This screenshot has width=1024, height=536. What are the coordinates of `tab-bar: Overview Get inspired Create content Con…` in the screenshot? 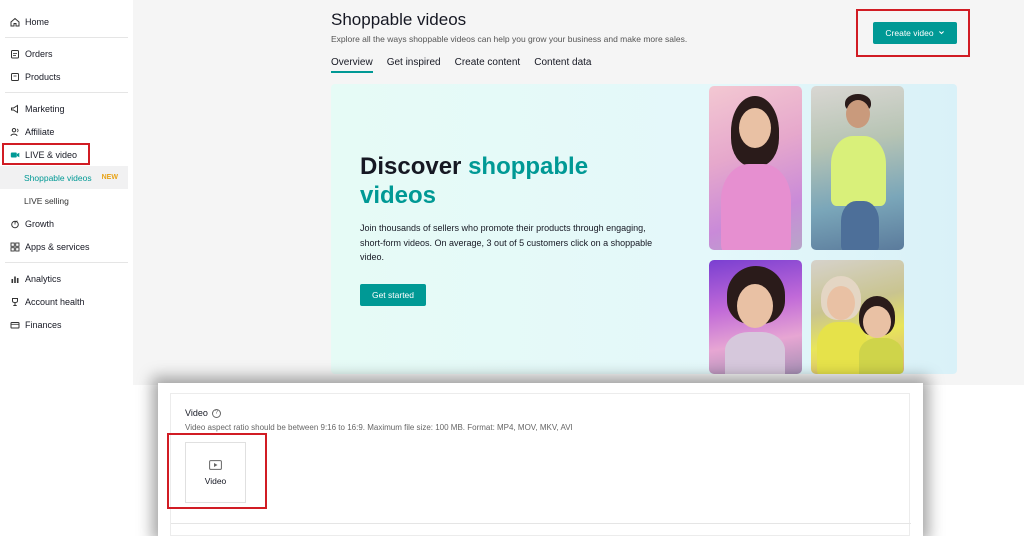 It's located at (461, 65).